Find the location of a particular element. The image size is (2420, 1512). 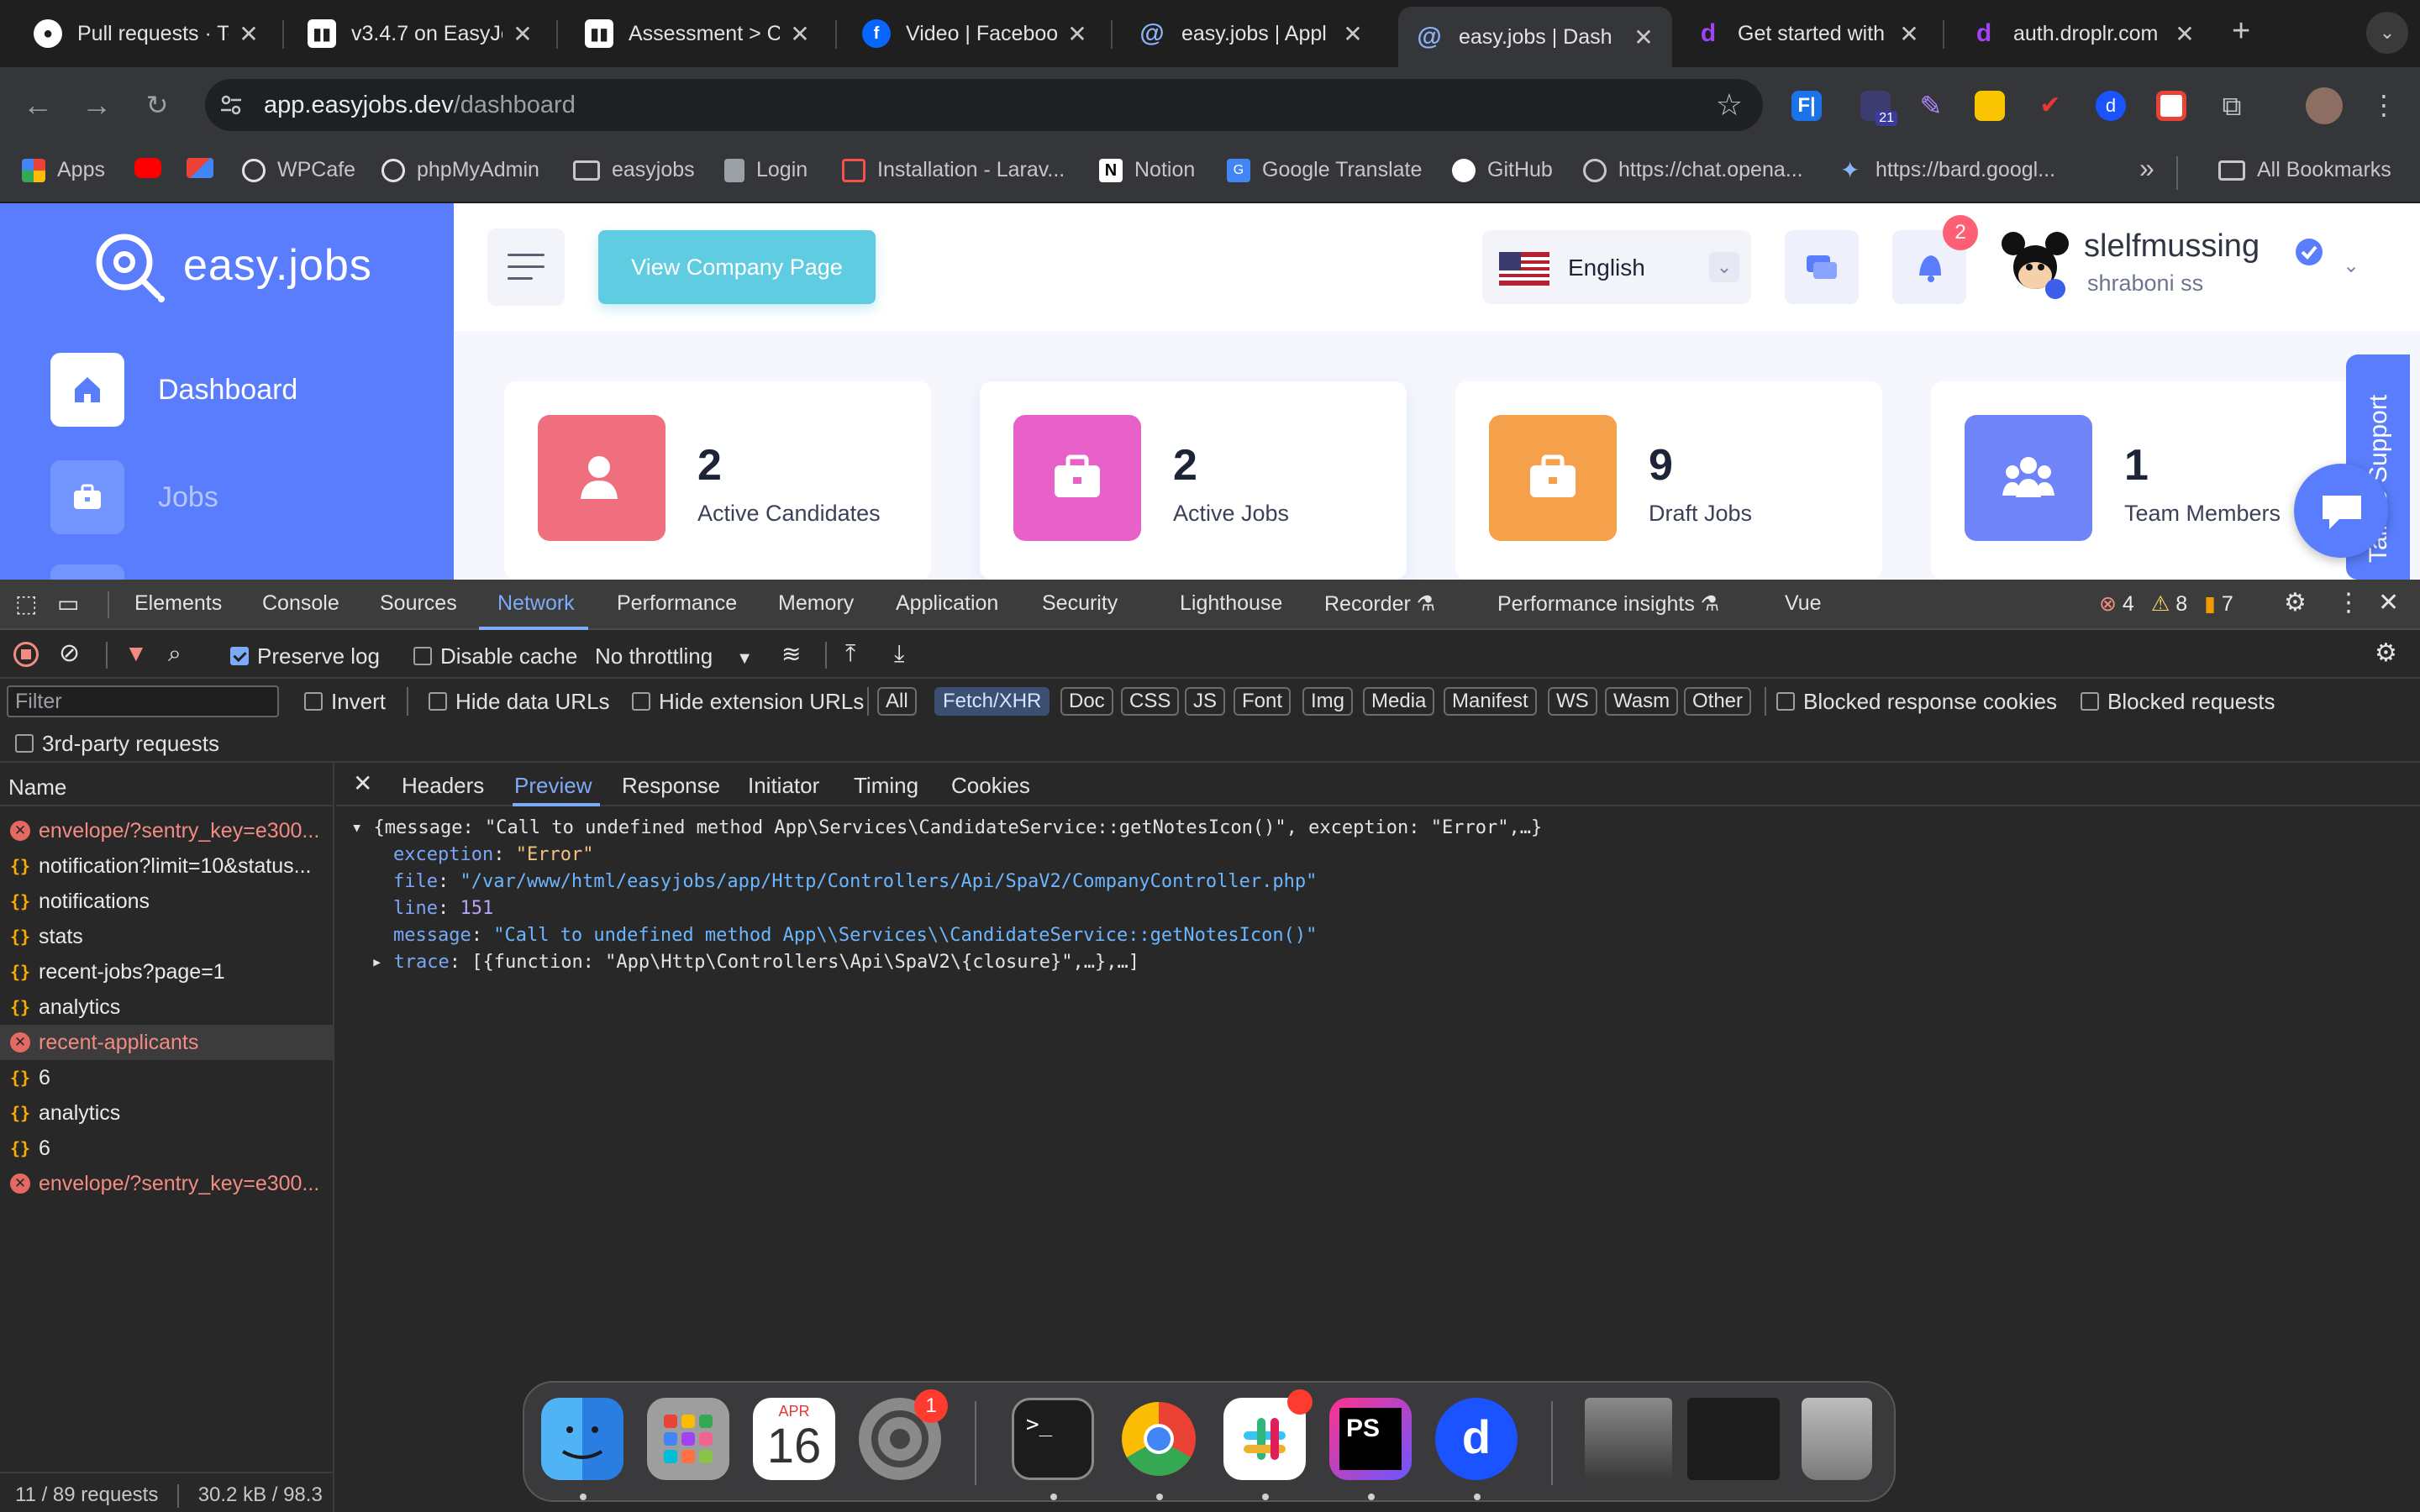

stat-card-draft-jobs: 9 Draft Jobs is located at coordinates (1668, 480).